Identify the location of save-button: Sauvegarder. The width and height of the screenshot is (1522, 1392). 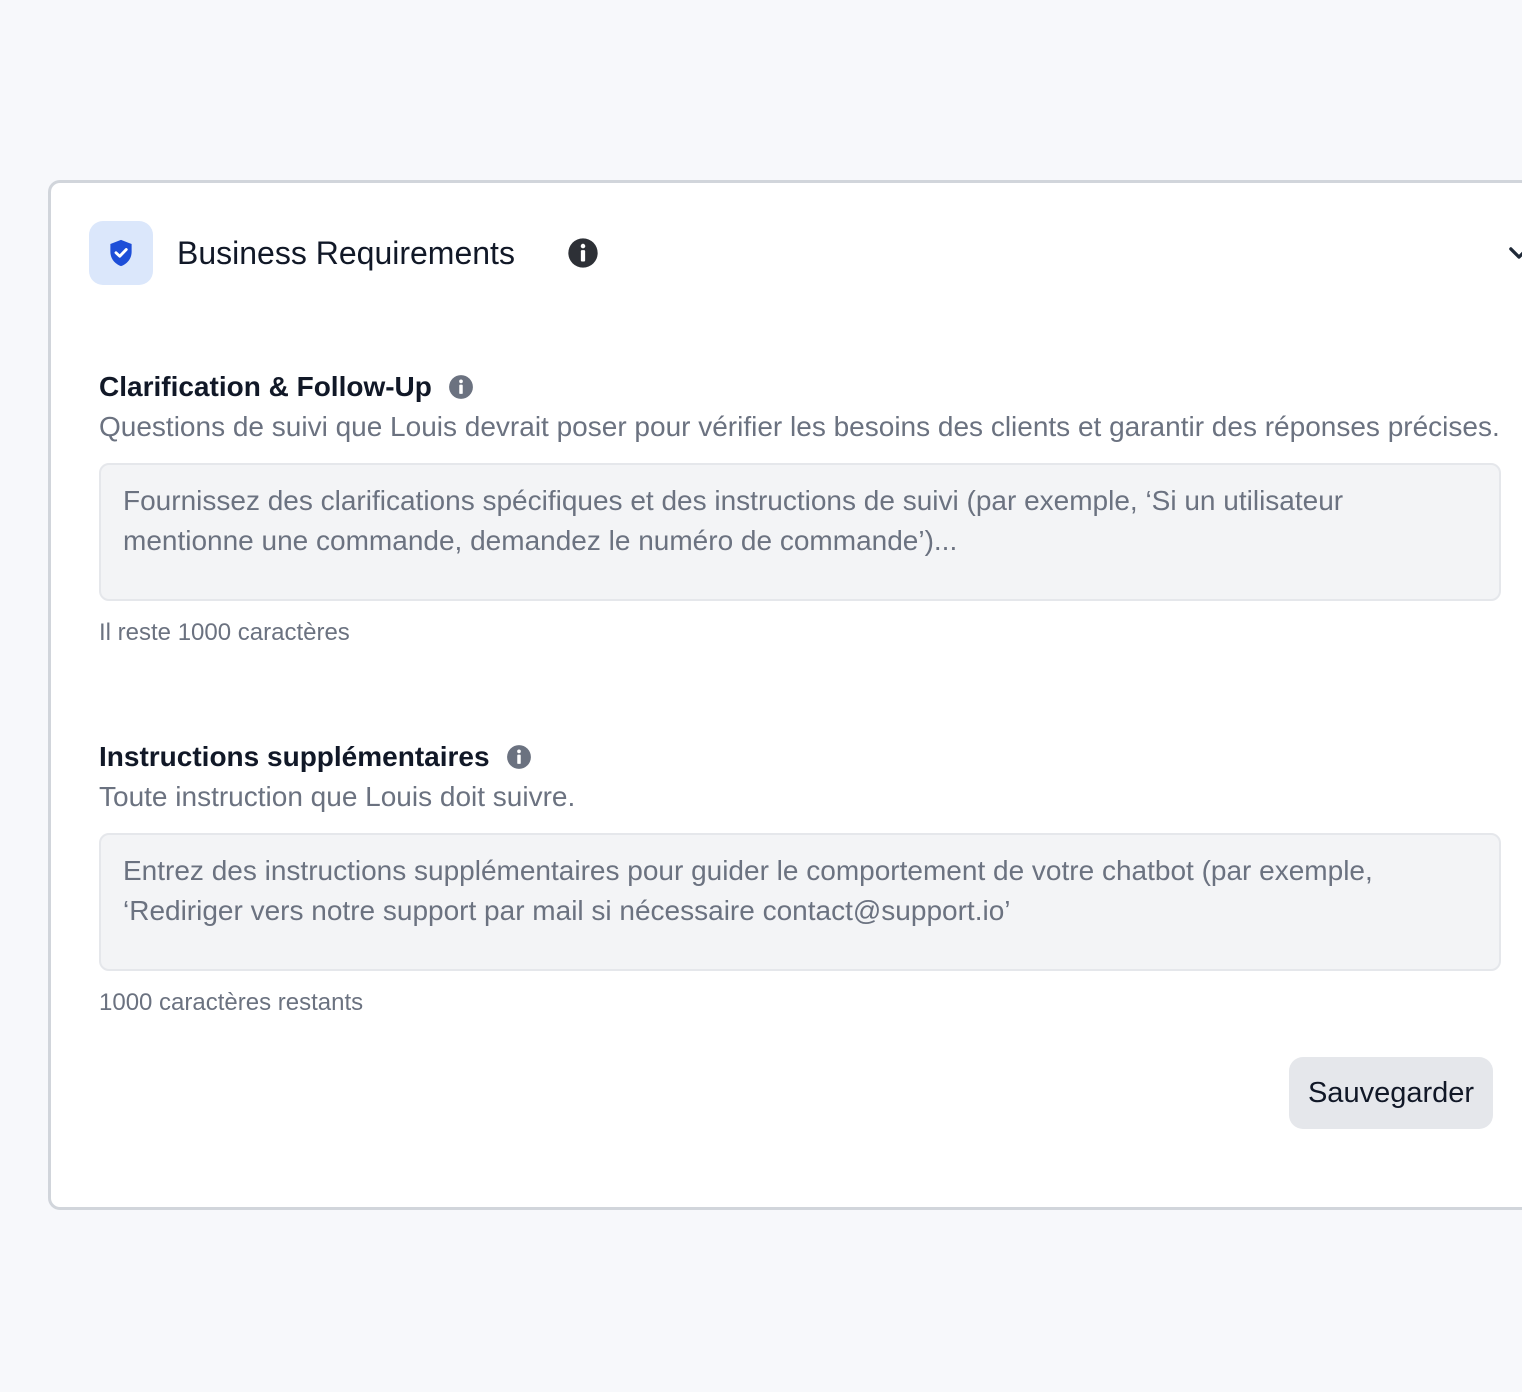
(1391, 1093).